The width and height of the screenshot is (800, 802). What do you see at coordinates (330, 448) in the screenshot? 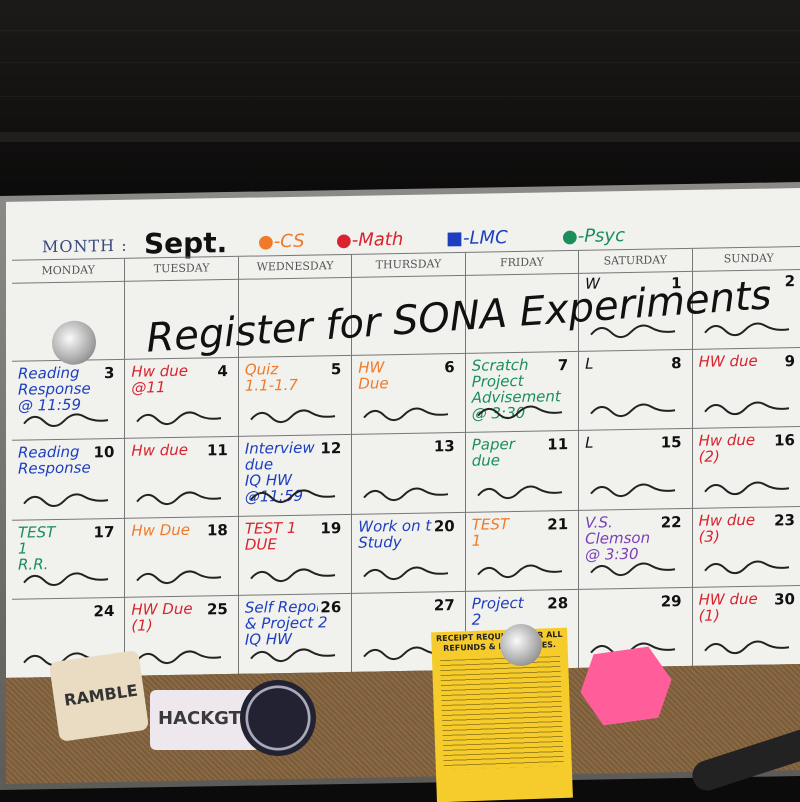
I see `day-number: 12` at bounding box center [330, 448].